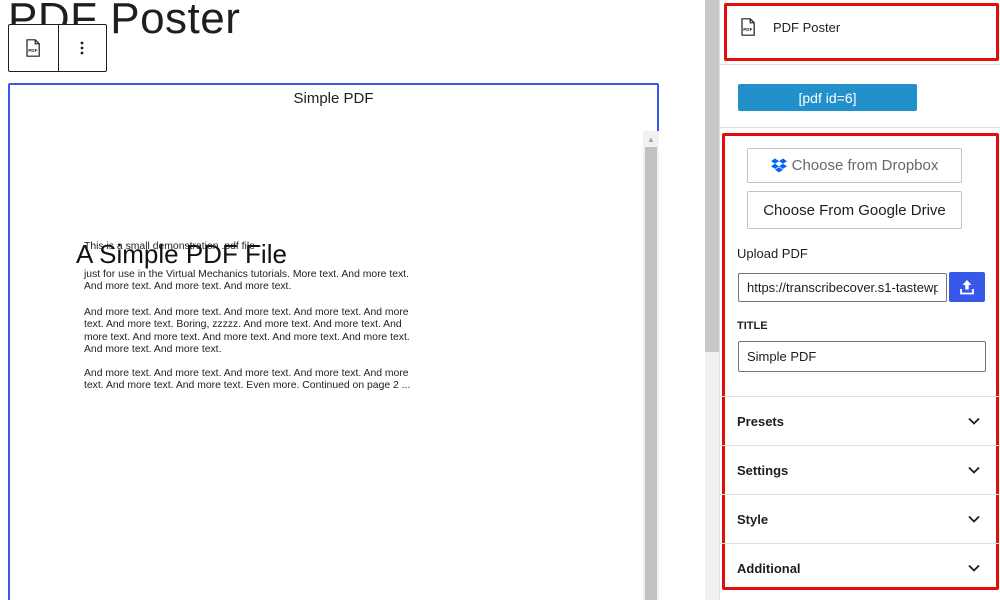 Image resolution: width=1000 pixels, height=600 pixels. I want to click on pdf-url-input, so click(842, 287).